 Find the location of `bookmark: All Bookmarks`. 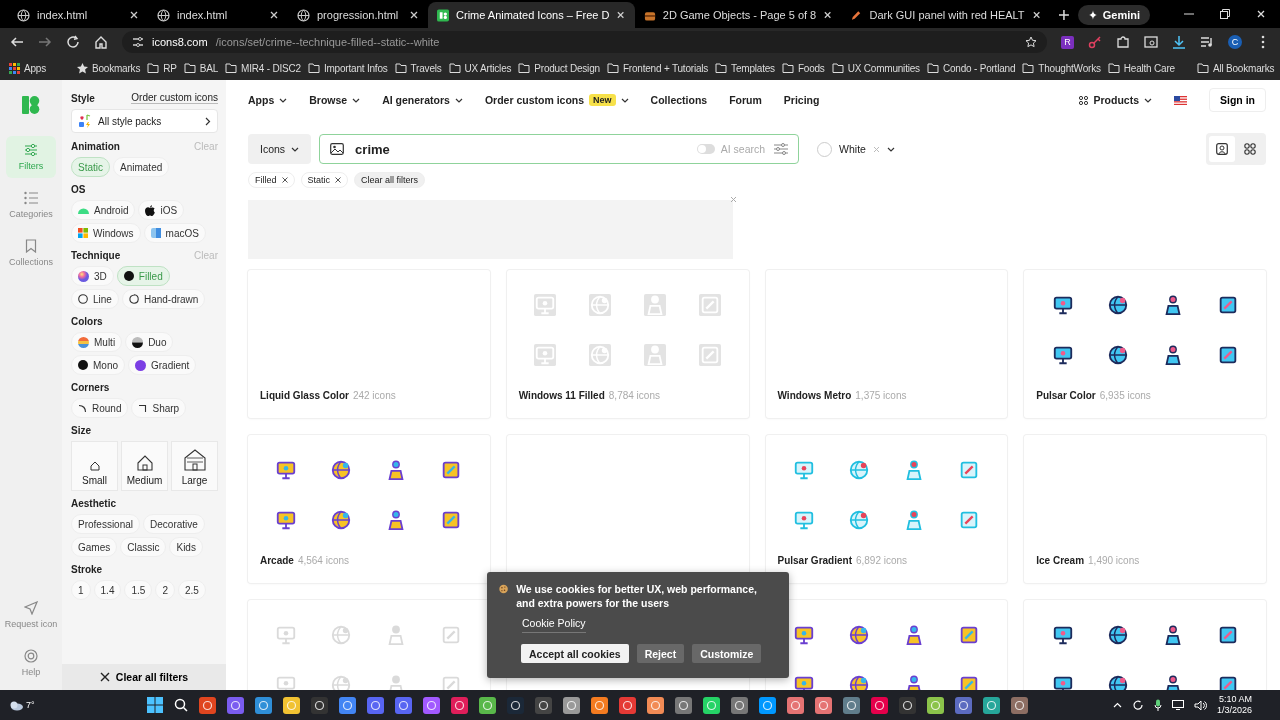

bookmark: All Bookmarks is located at coordinates (1235, 68).